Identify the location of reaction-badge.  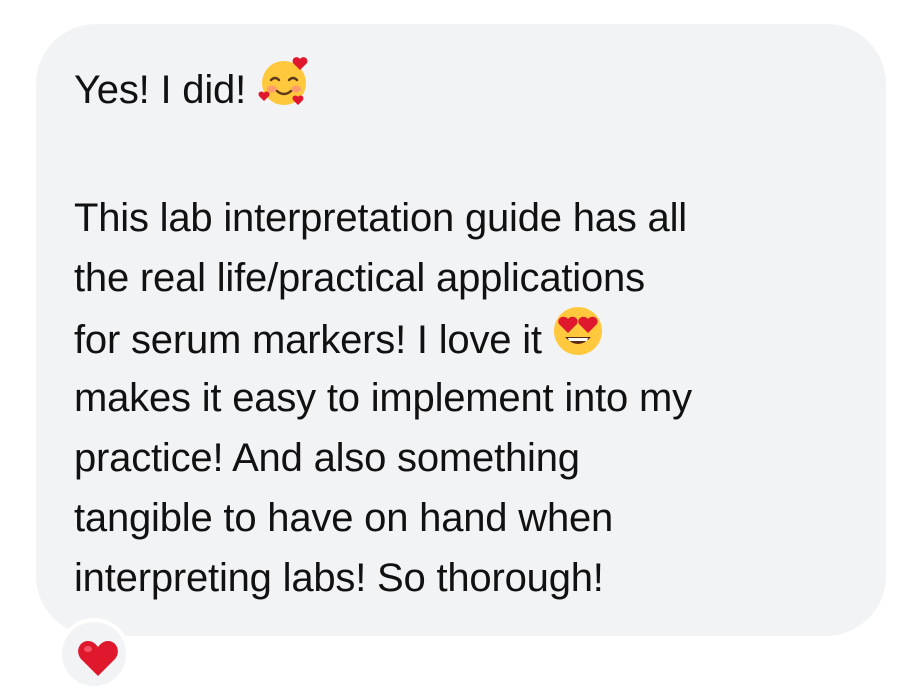
(94, 654).